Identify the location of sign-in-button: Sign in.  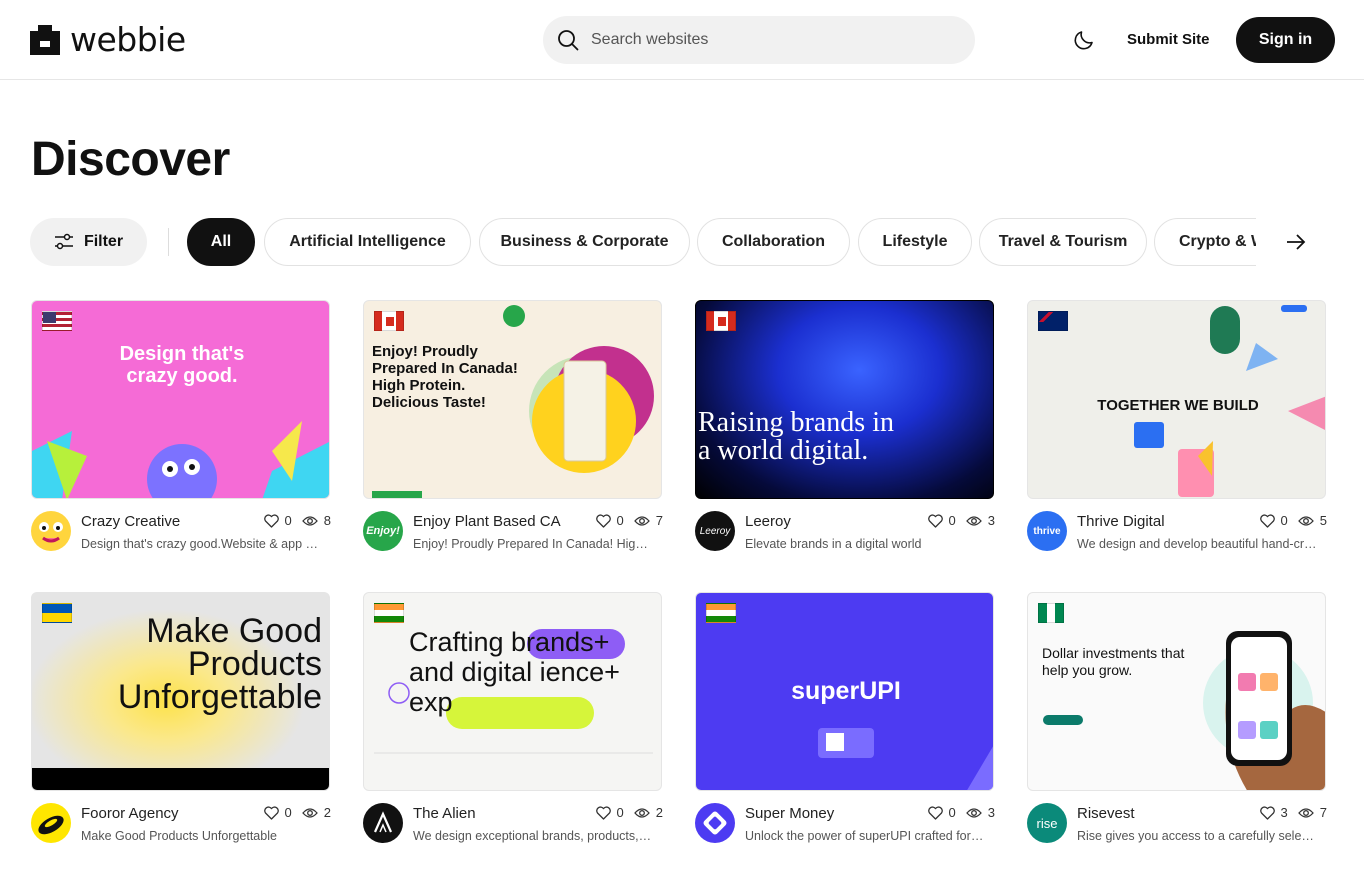
(1285, 40).